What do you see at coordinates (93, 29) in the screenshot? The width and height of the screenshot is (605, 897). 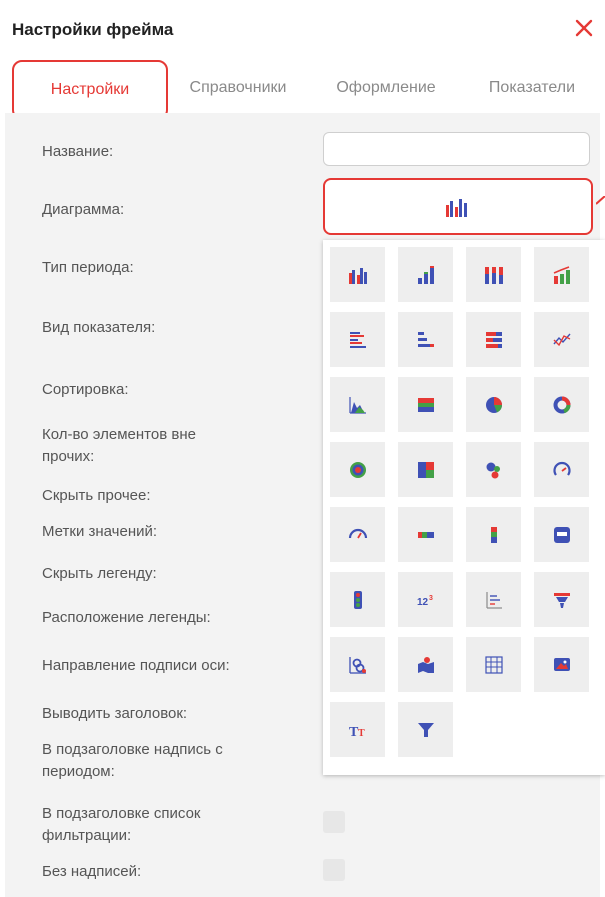 I see `dialog-title: Настройки фрейма` at bounding box center [93, 29].